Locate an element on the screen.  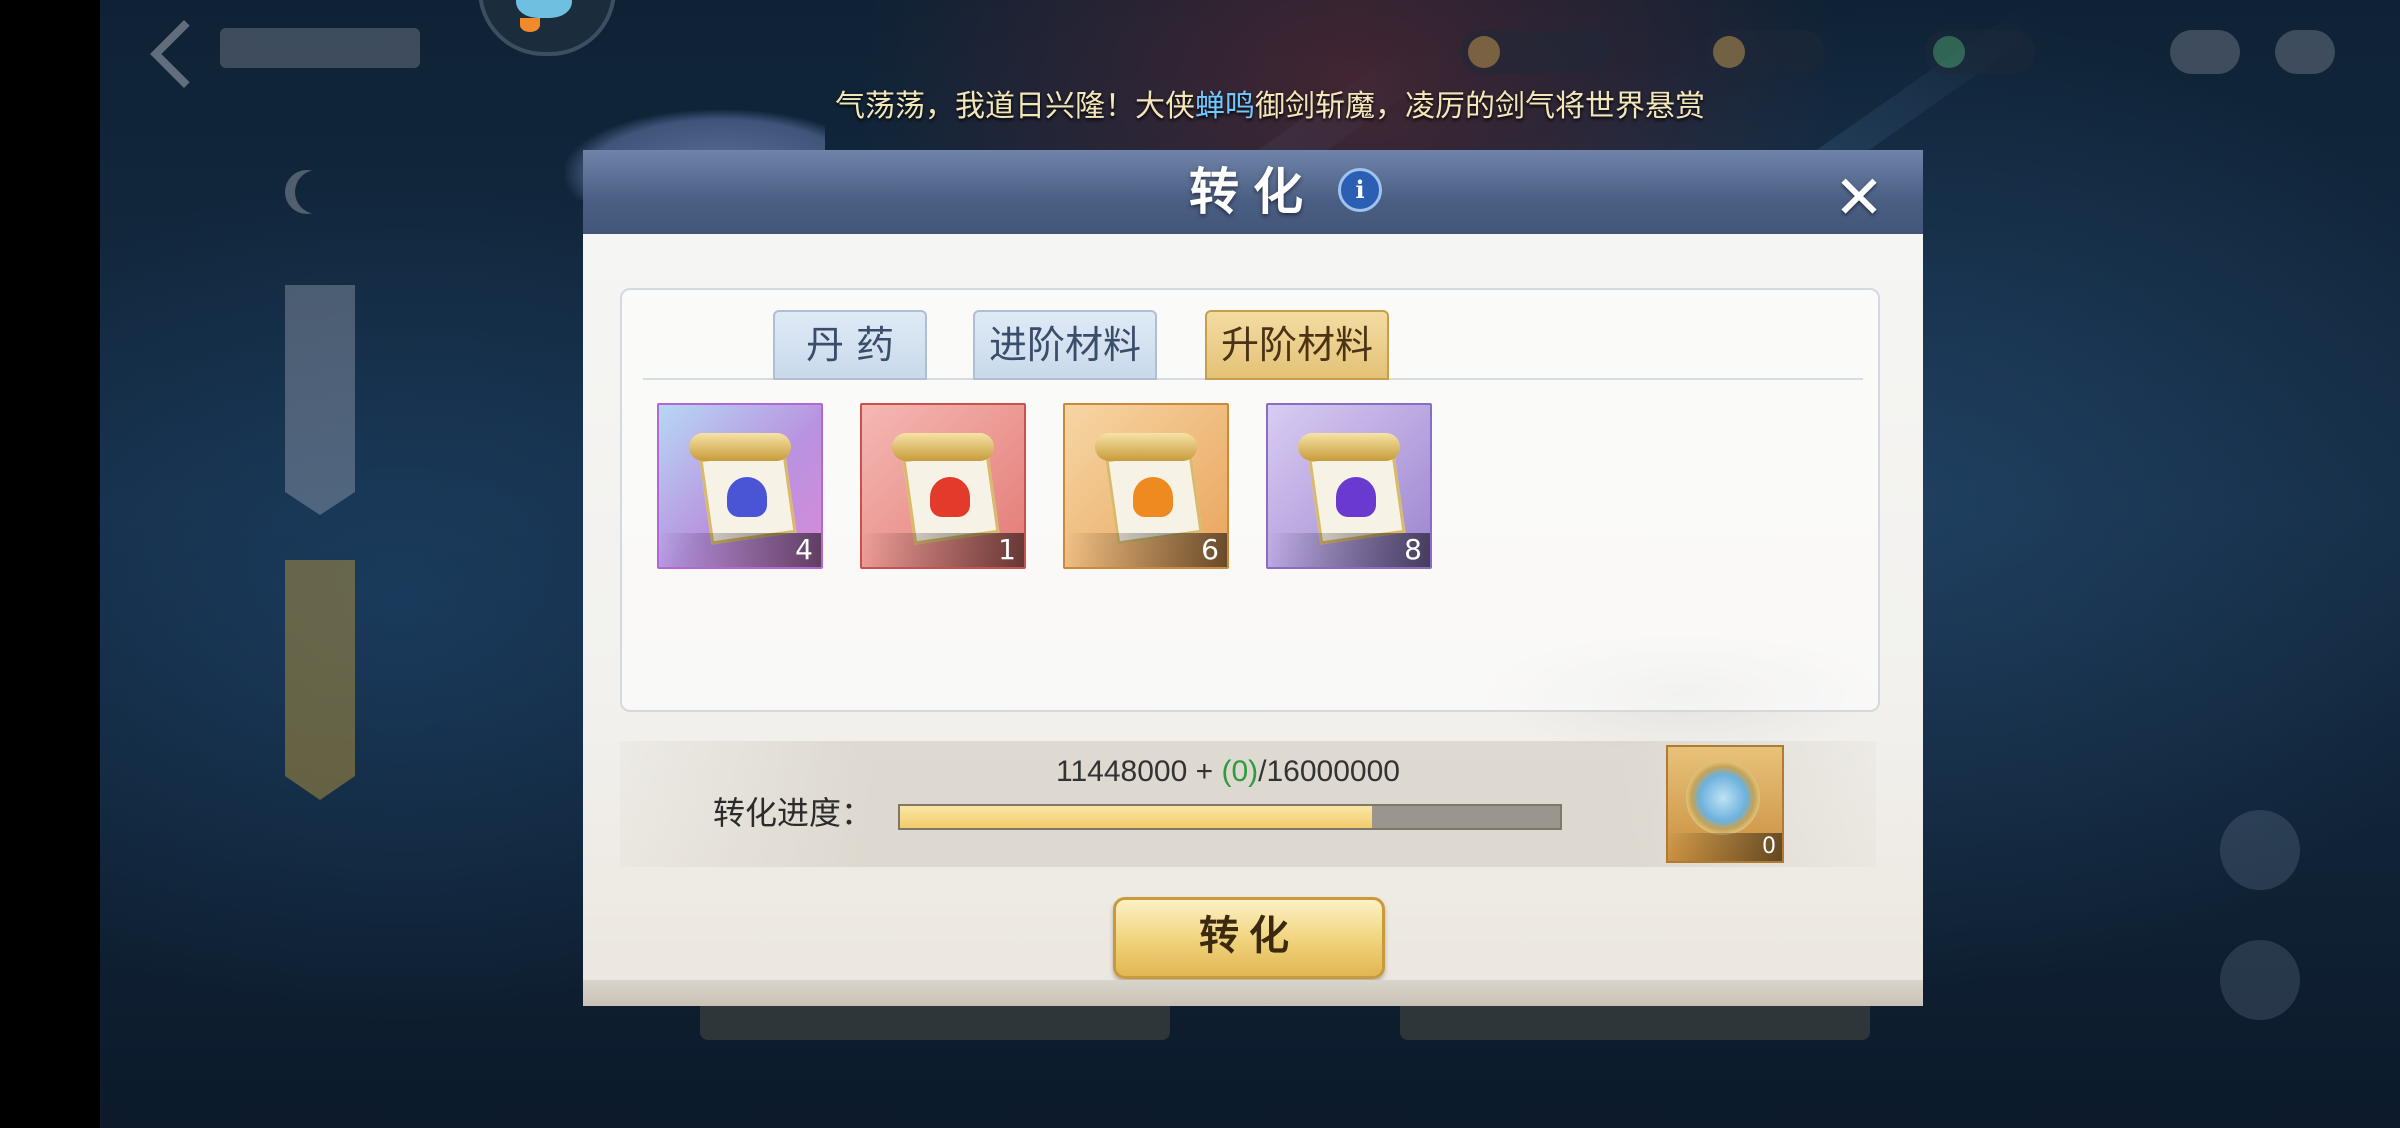
material-item: 4 is located at coordinates (740, 486).